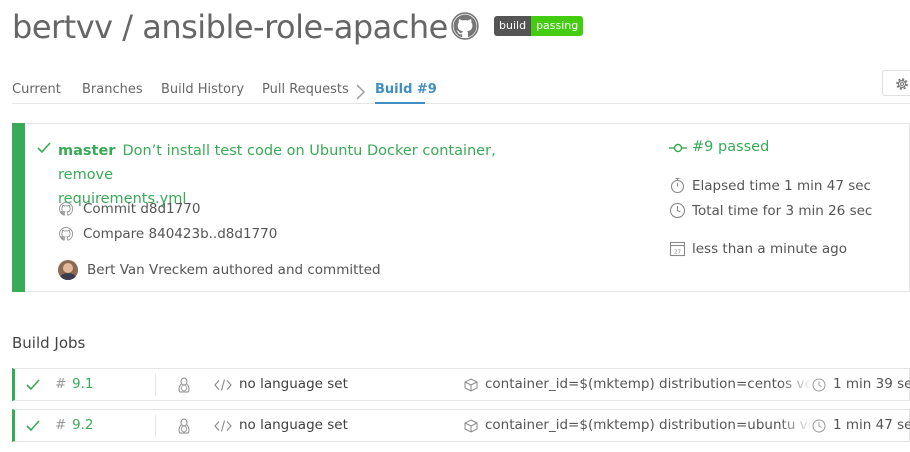 This screenshot has height=452, width=910. What do you see at coordinates (871, 384) in the screenshot?
I see `job-duration: 1 min 39 sec` at bounding box center [871, 384].